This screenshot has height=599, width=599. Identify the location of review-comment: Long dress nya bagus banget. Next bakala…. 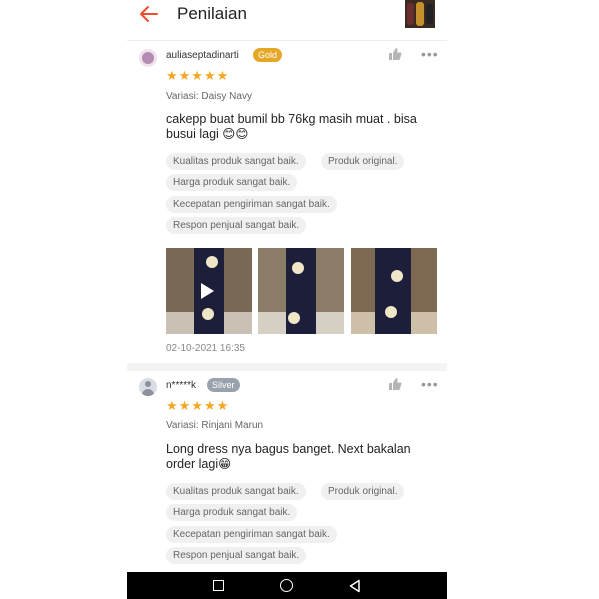
(288, 456).